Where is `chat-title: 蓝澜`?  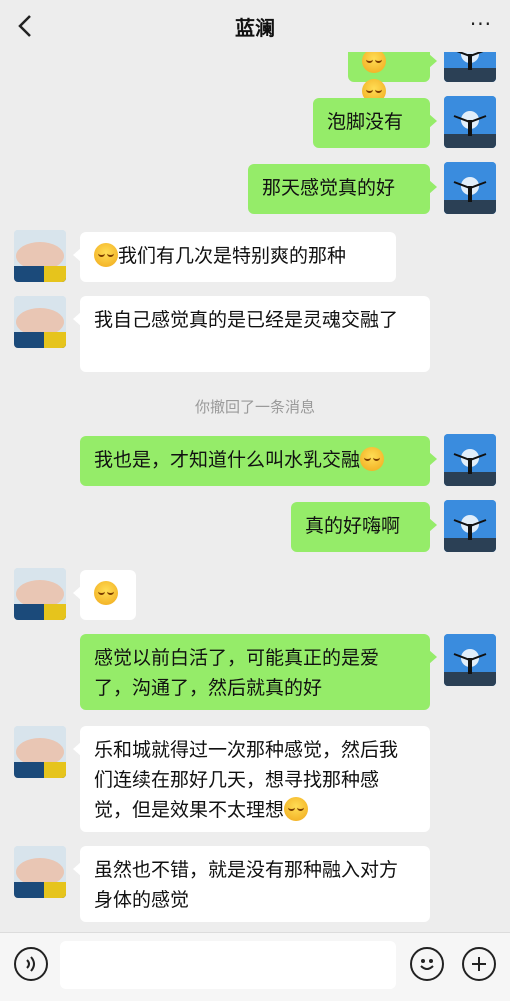
chat-title: 蓝澜 is located at coordinates (255, 28).